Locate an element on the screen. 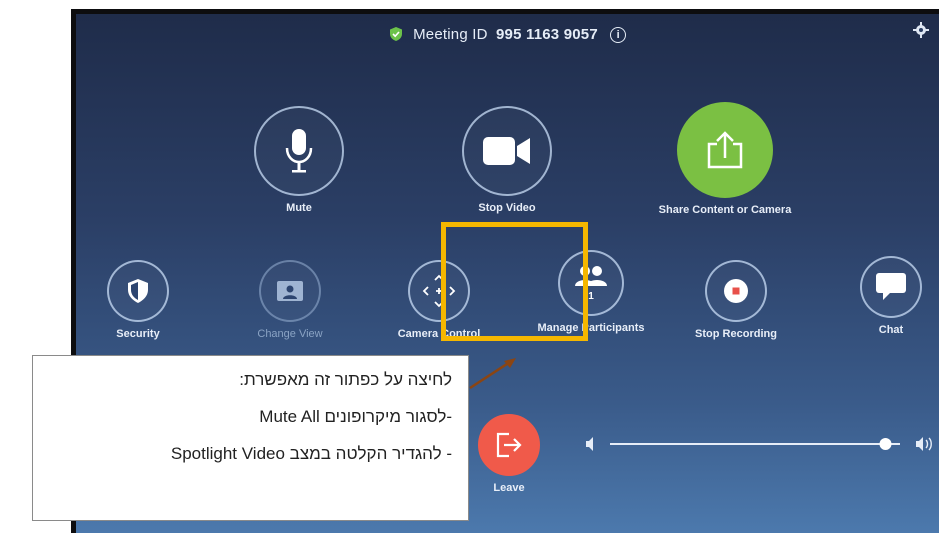 This screenshot has height=533, width=939. change-view-label: Change View is located at coordinates (290, 334).